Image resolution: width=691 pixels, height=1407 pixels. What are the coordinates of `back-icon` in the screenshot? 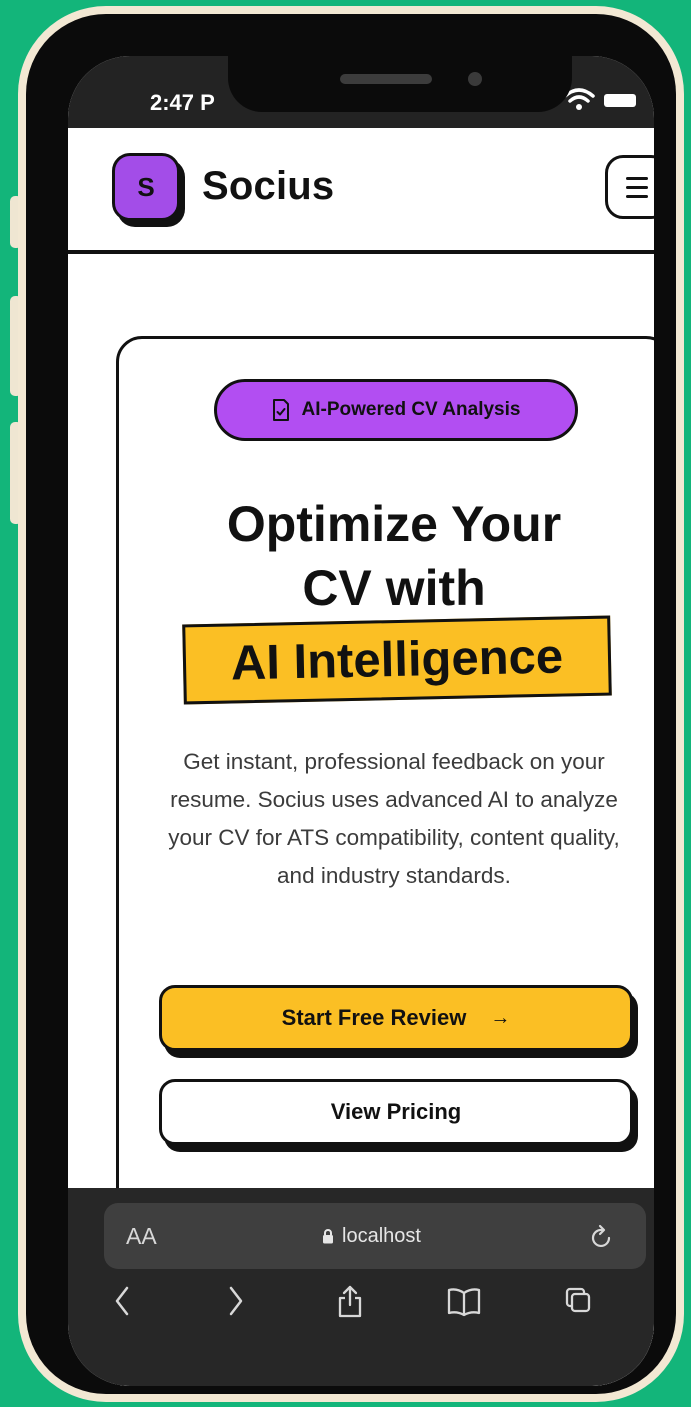 It's located at (122, 1301).